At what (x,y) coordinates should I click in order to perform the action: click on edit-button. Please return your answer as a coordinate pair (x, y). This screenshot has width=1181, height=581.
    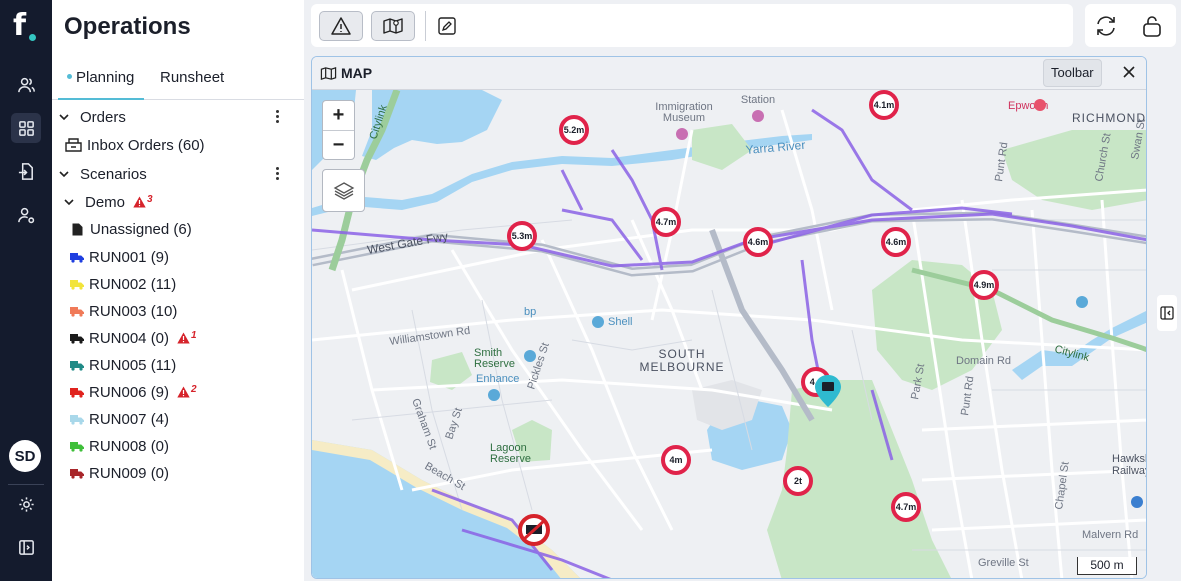
    Looking at the image, I should click on (447, 26).